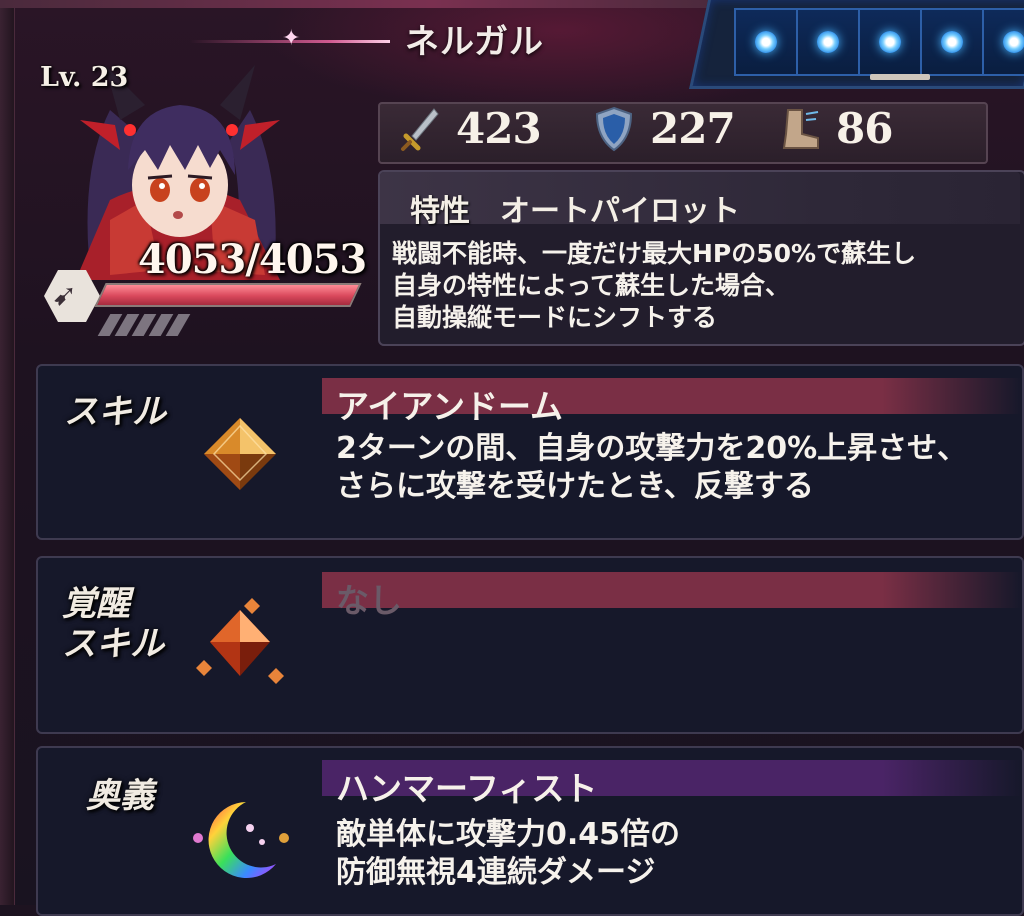 The height and width of the screenshot is (916, 1024). What do you see at coordinates (467, 788) in the screenshot?
I see `ultimate-name: ハンマーフィスト` at bounding box center [467, 788].